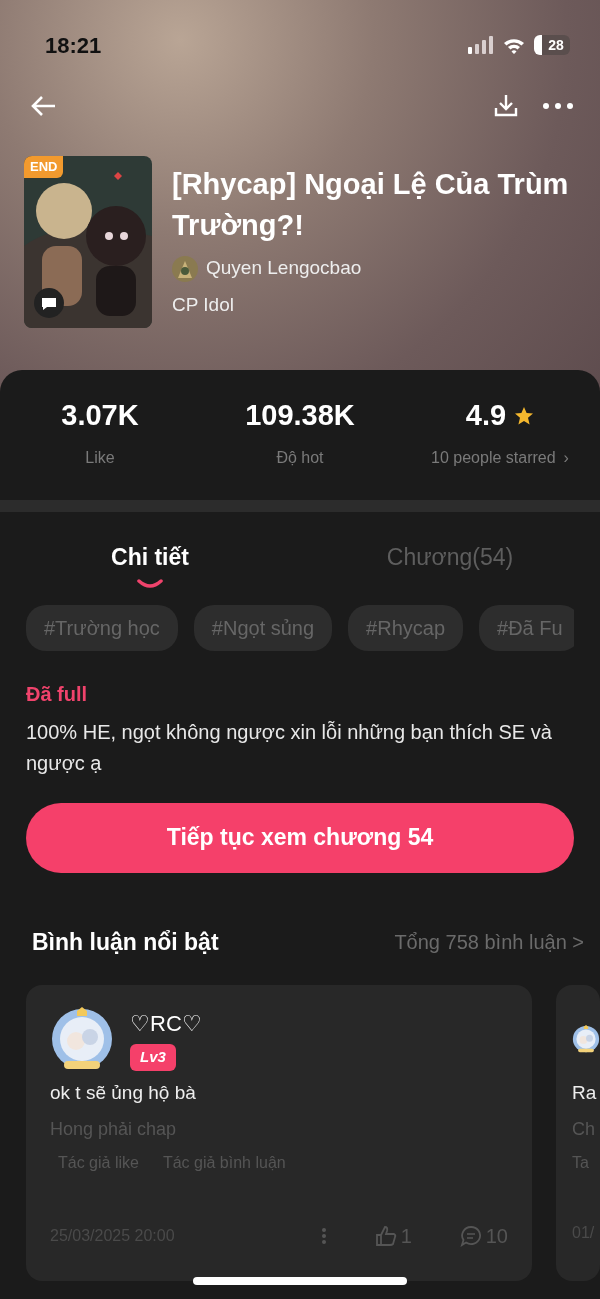  I want to click on stat-value: 109.38K, so click(300, 415).